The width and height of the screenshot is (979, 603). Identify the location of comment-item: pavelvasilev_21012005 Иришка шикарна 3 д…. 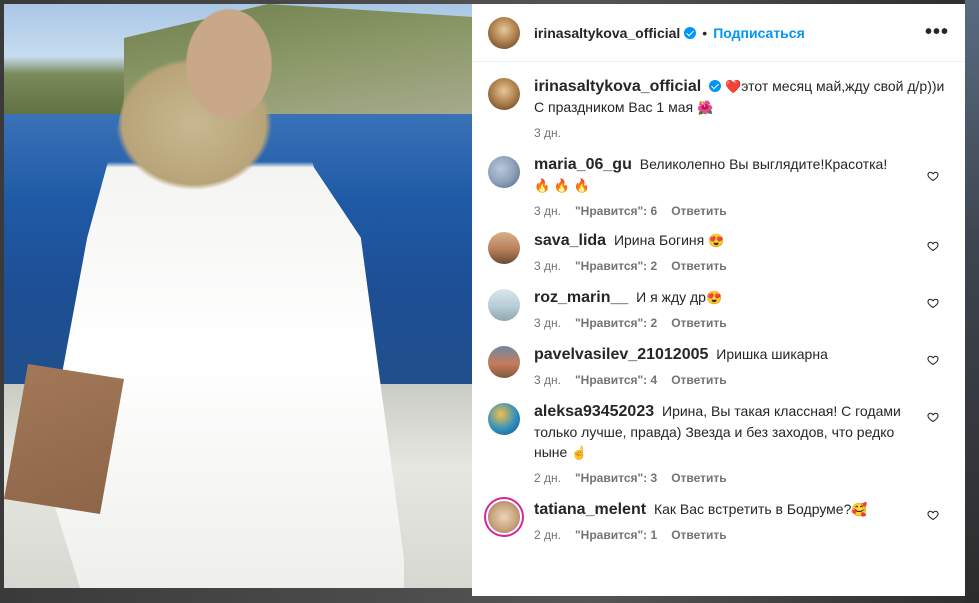
(718, 365).